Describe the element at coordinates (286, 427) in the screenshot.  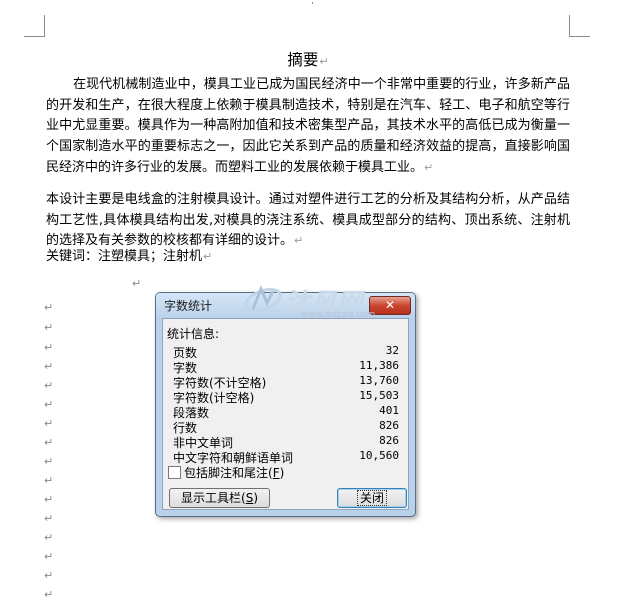
I see `stat-row-lines: 行数 826` at that location.